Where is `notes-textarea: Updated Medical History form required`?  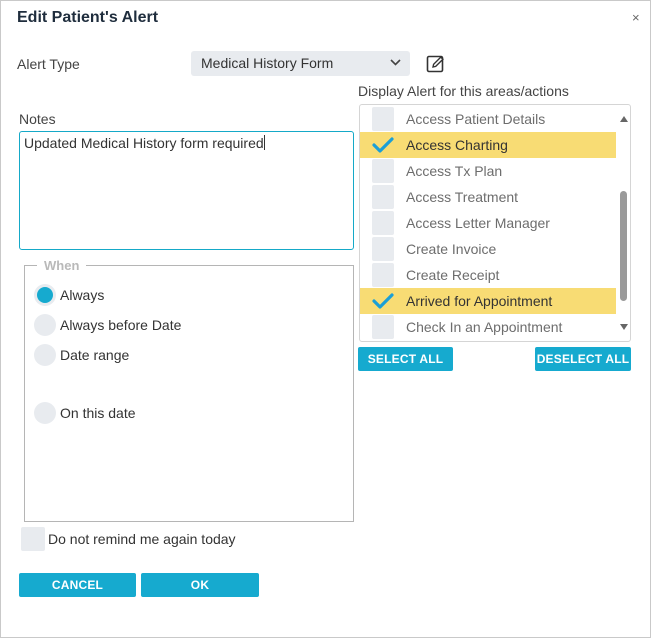 notes-textarea: Updated Medical History form required is located at coordinates (186, 190).